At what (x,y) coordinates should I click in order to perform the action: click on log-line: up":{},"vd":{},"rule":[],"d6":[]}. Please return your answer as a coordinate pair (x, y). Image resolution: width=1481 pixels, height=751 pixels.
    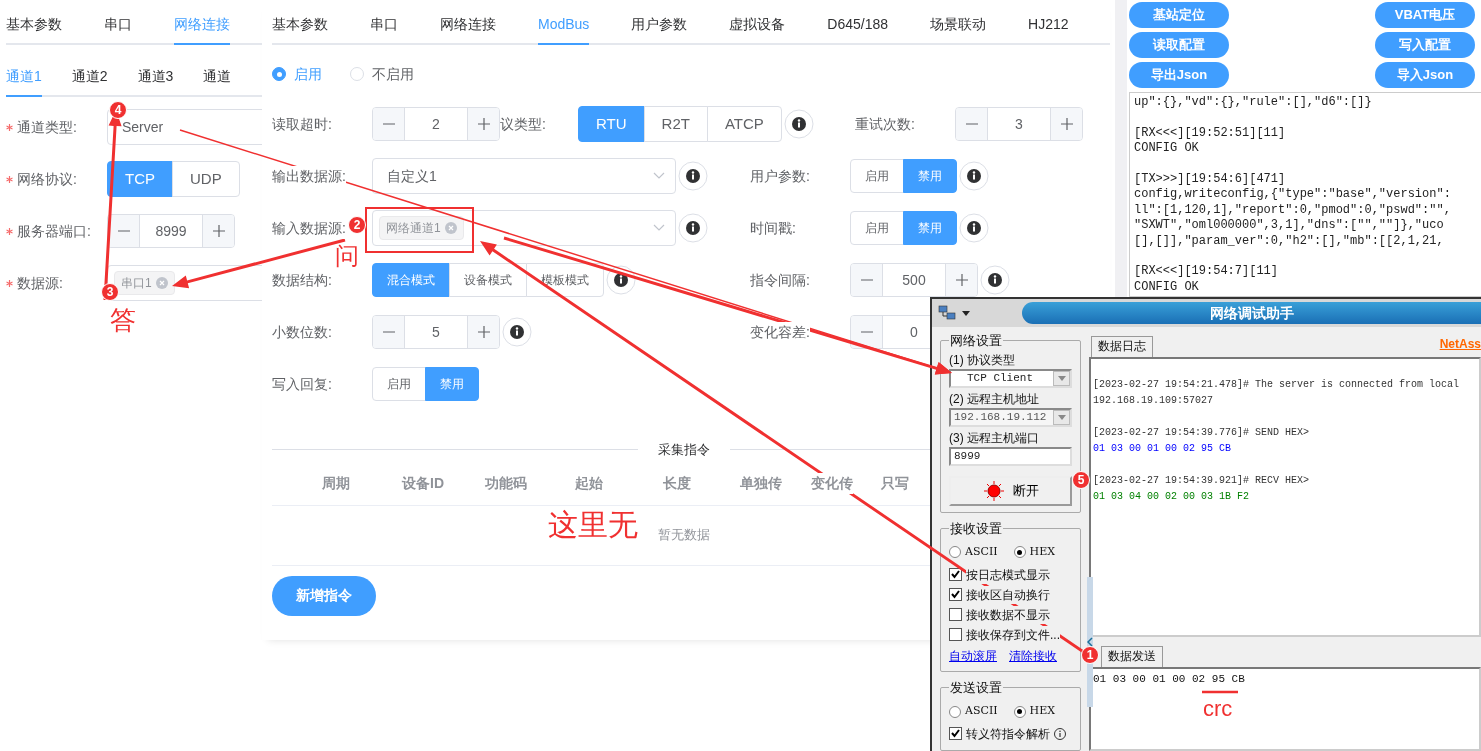
    Looking at the image, I should click on (1253, 103).